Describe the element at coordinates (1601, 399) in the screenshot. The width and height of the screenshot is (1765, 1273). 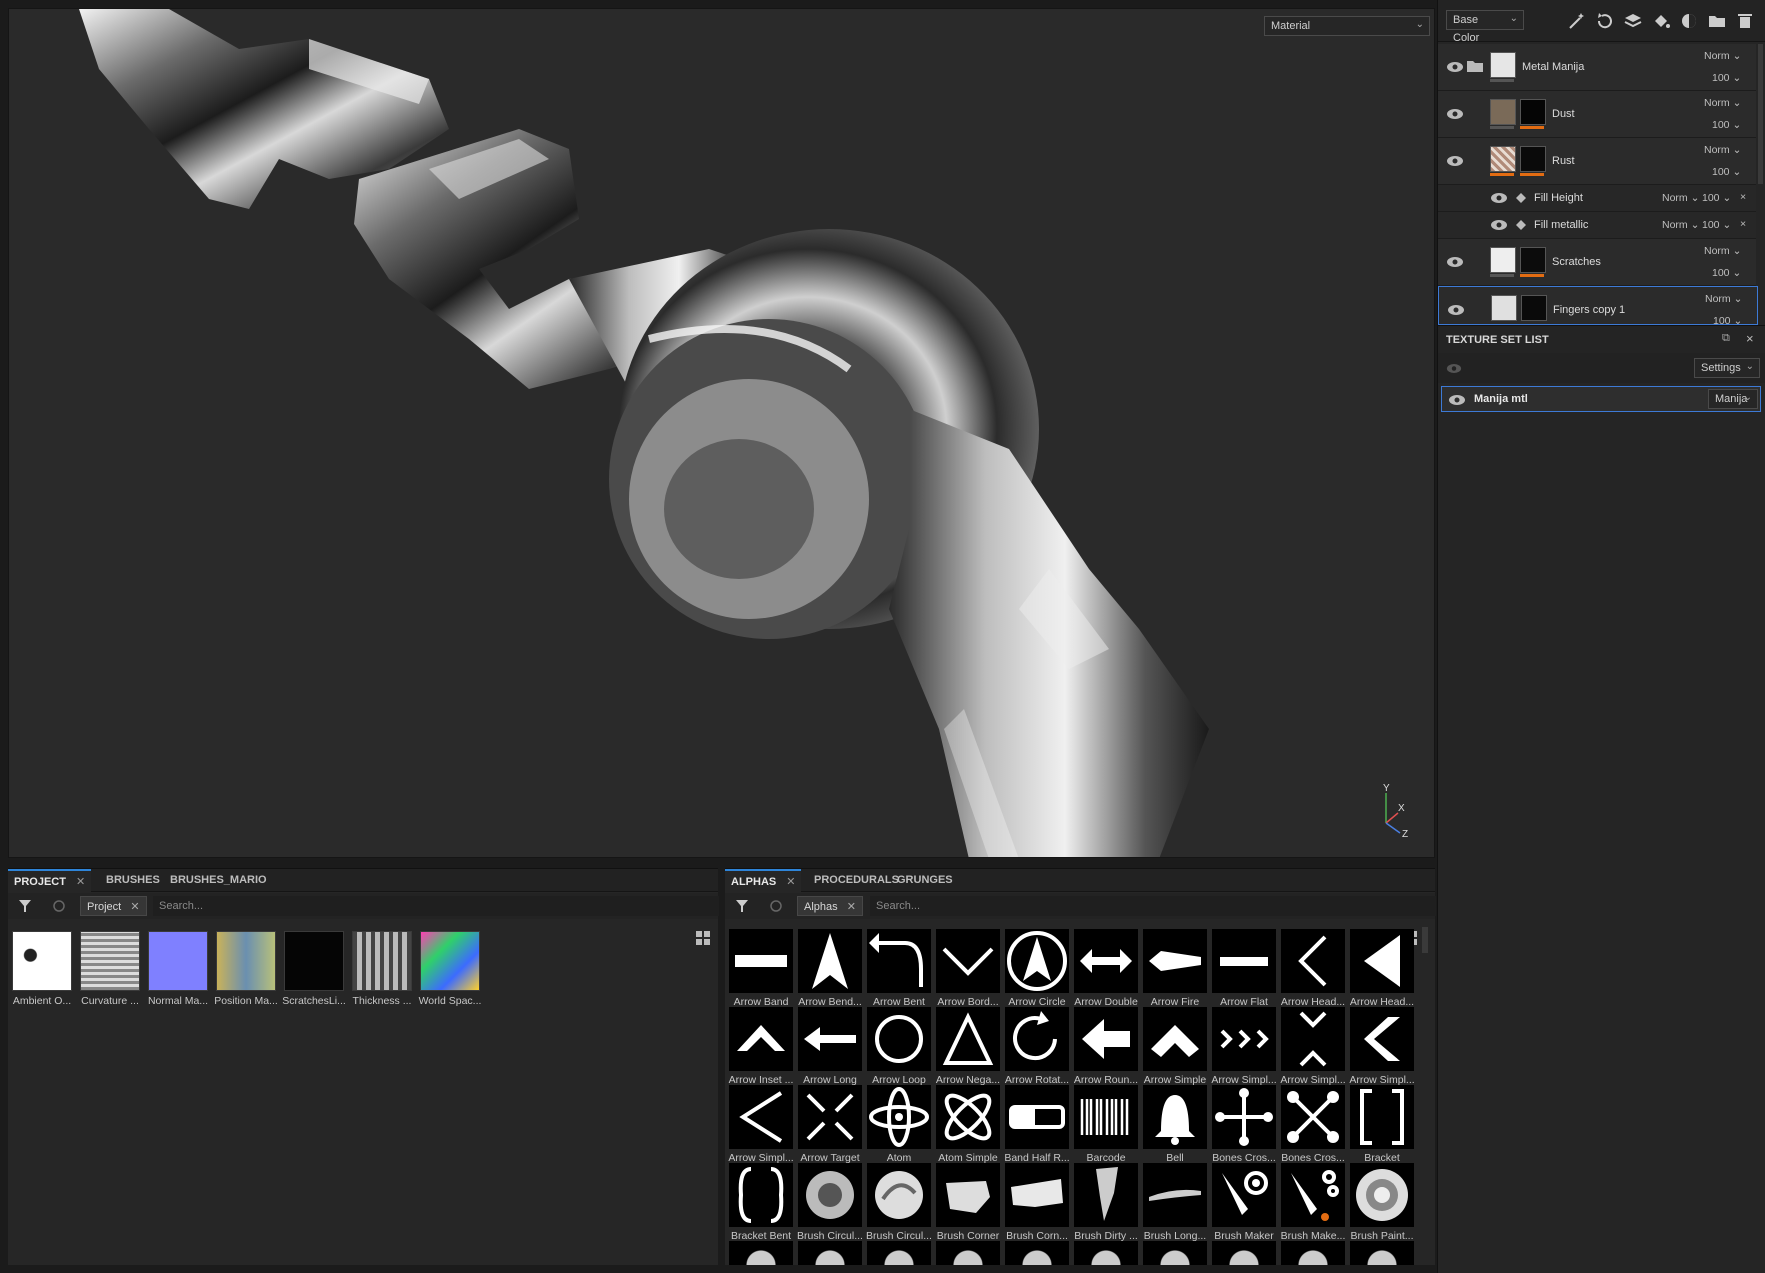
I see `texture-set-row: Manija mtl Manija ⌄` at that location.